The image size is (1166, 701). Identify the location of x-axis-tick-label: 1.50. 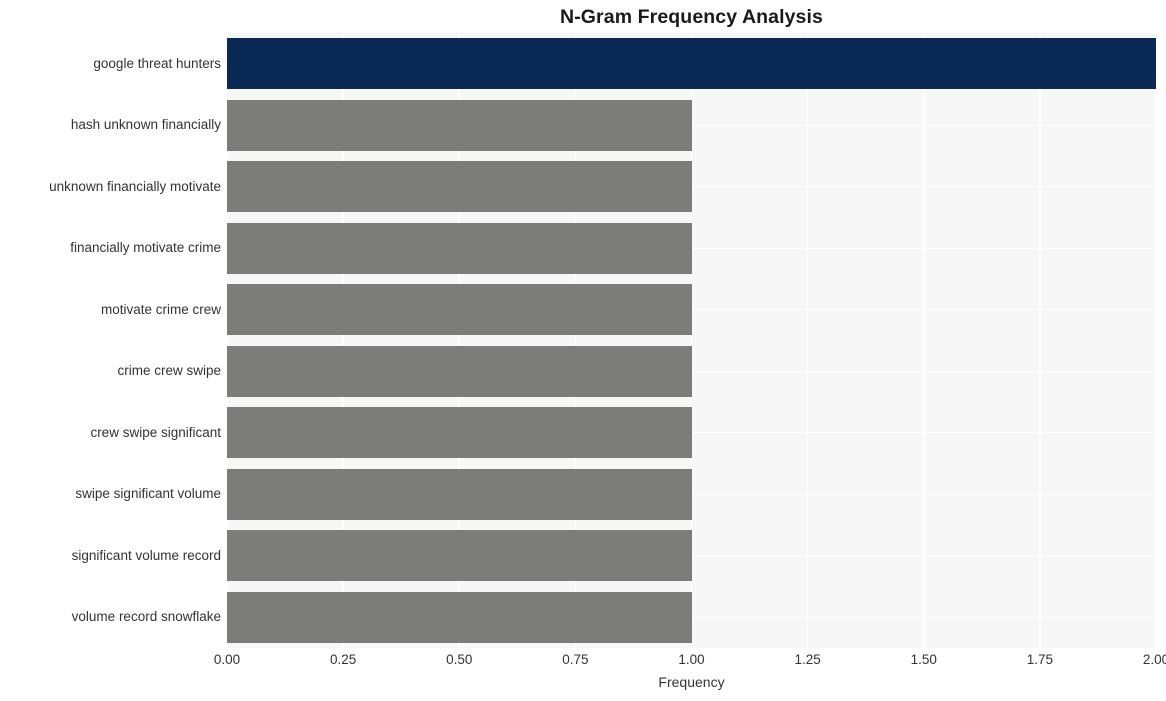
(923, 659).